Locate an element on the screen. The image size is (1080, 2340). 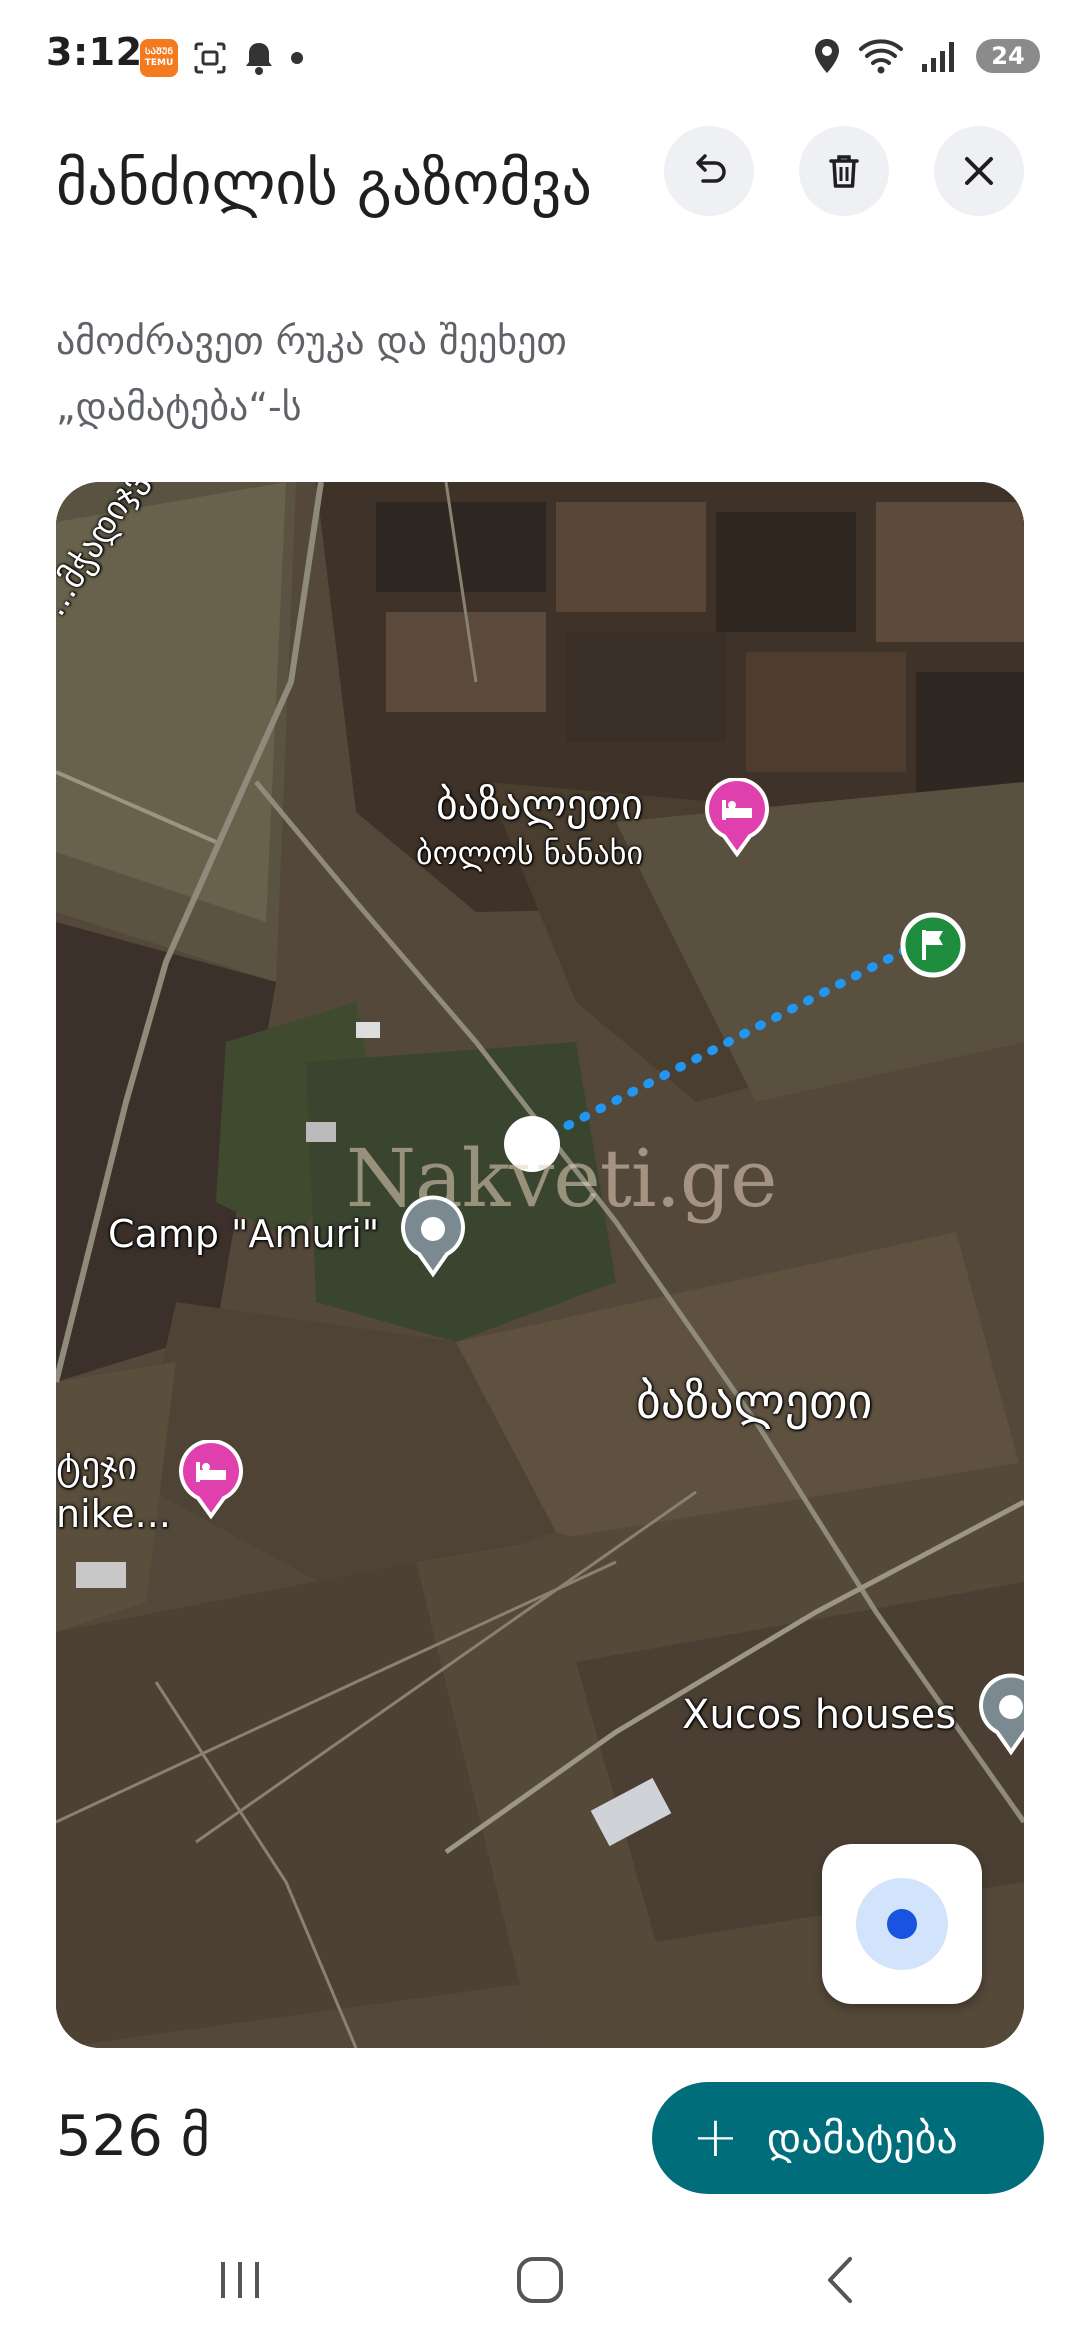
my-location-dot is located at coordinates (902, 1924).